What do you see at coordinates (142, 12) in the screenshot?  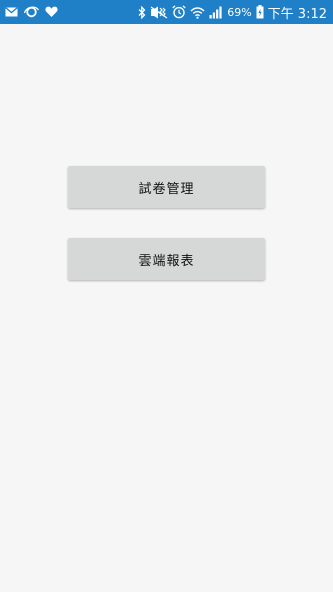 I see `bluetooth-icon` at bounding box center [142, 12].